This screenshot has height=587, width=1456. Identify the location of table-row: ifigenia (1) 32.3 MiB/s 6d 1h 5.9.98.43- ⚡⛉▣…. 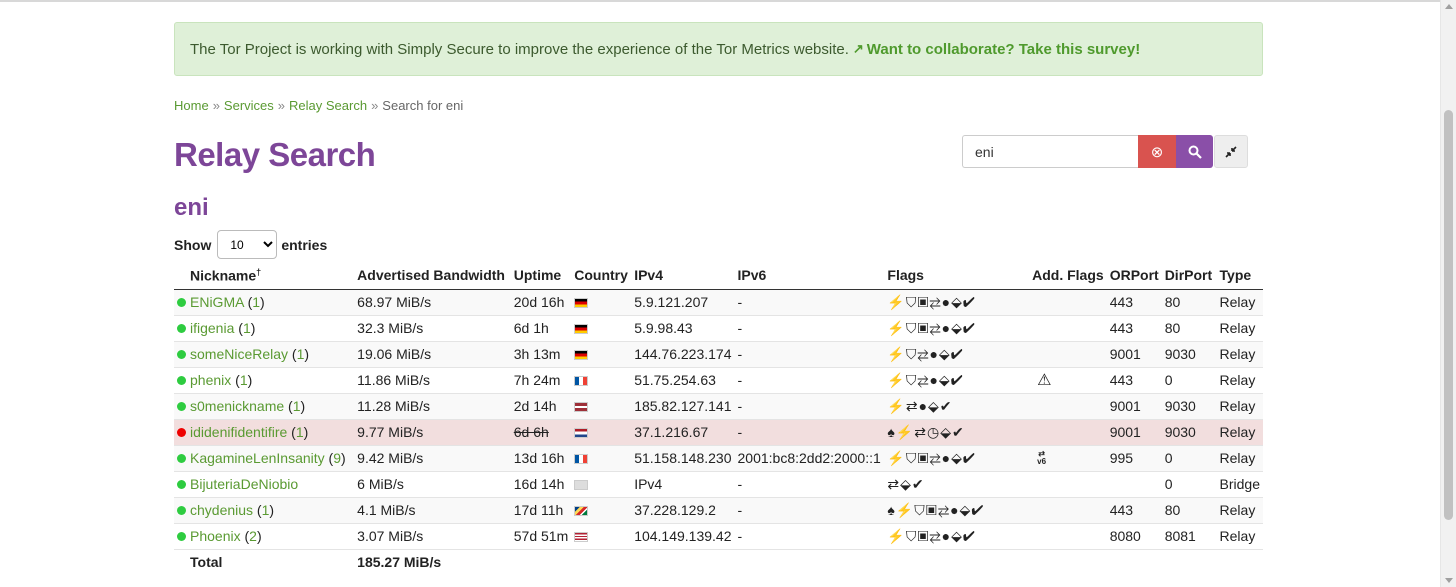
(718, 327).